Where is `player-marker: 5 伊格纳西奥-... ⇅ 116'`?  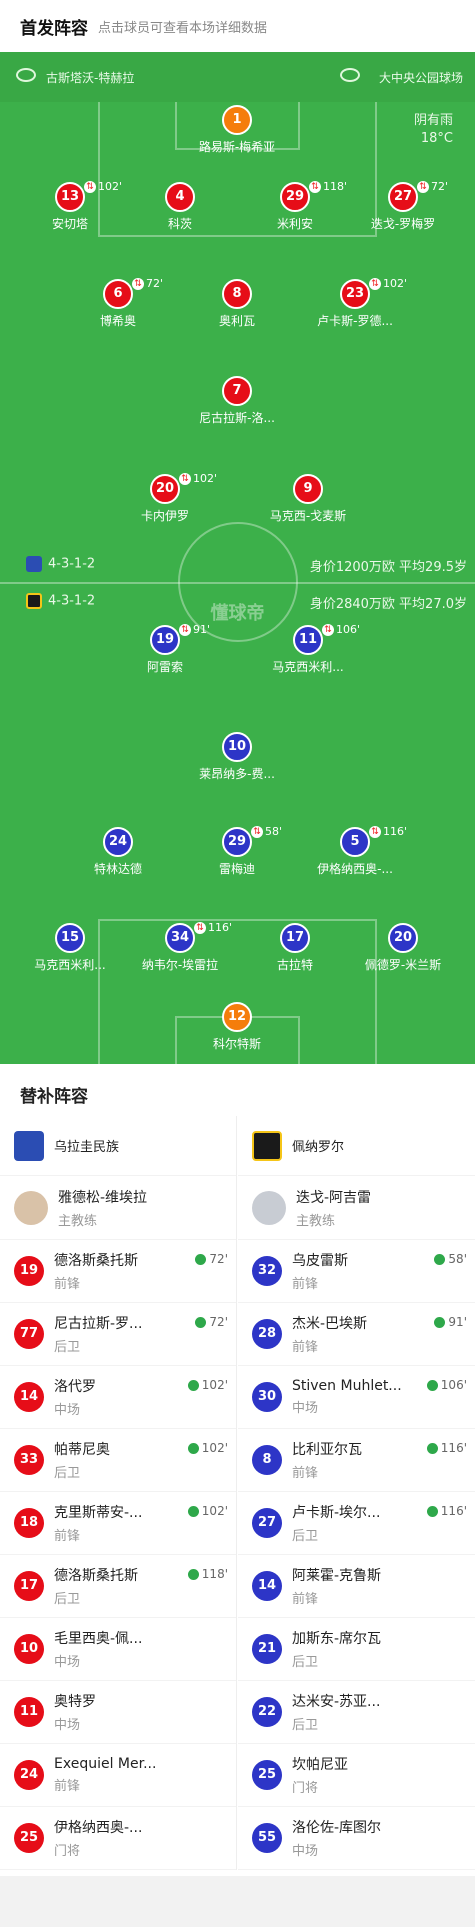
player-marker: 5 伊格纳西奥-... ⇅ 116' is located at coordinates (355, 851).